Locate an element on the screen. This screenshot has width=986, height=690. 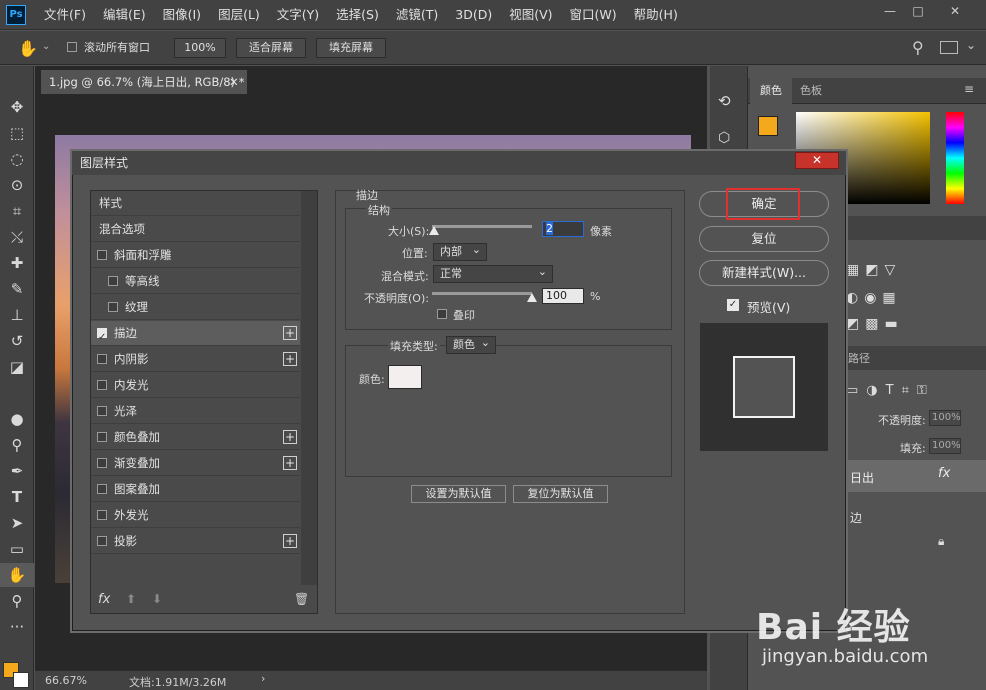
size-slider-thumb is located at coordinates (434, 230).